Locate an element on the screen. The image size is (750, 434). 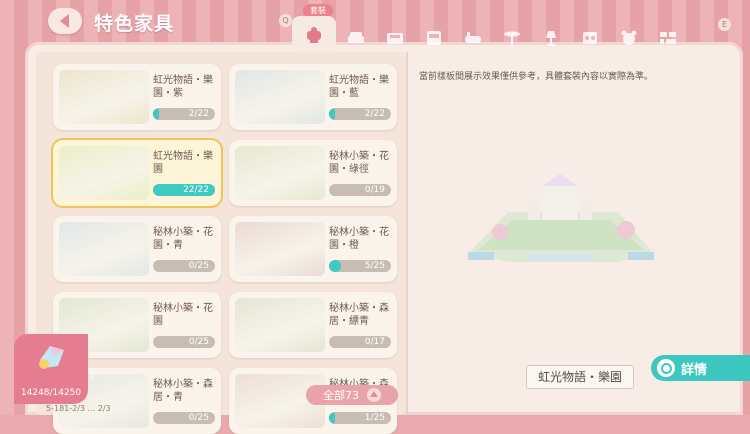
appliance-icon is located at coordinates (589, 38).